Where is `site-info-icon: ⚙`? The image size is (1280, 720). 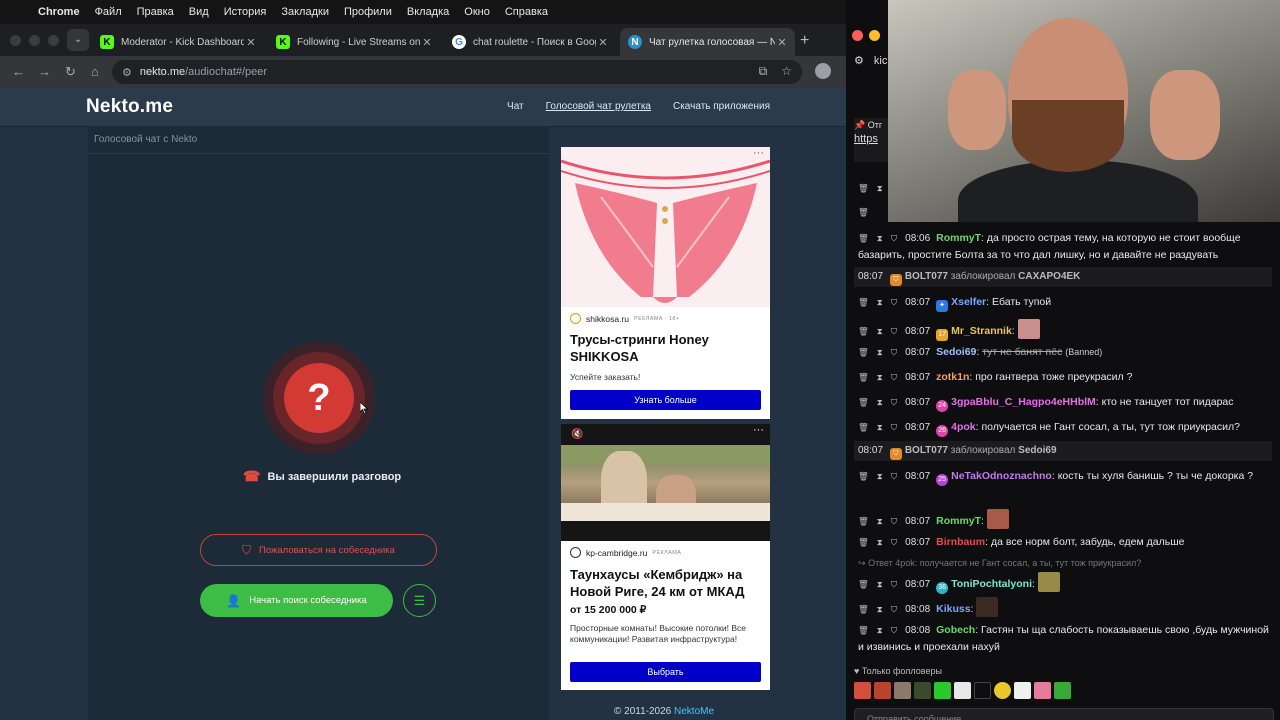 site-info-icon: ⚙ is located at coordinates (127, 72).